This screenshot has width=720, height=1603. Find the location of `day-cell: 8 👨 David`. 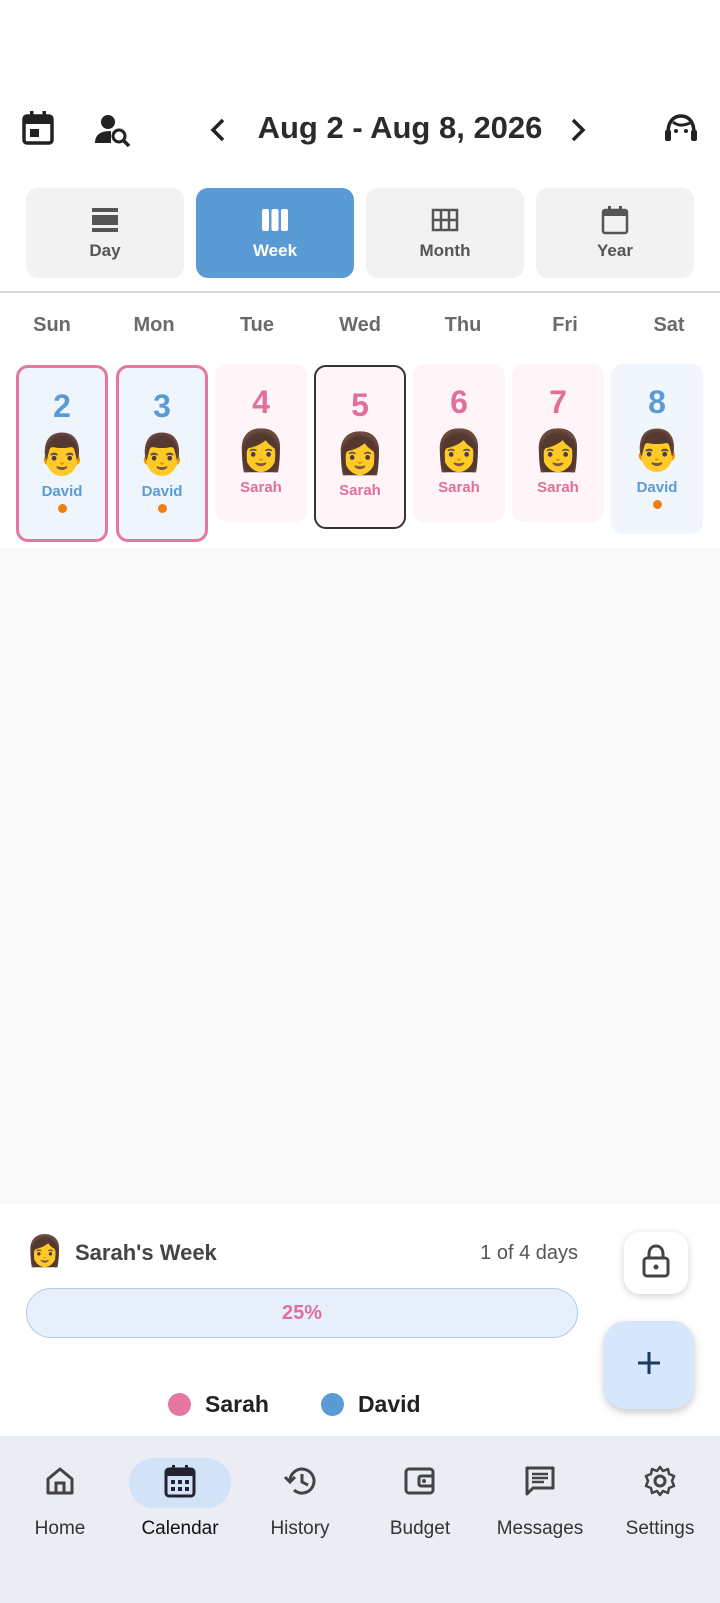

day-cell: 8 👨 David is located at coordinates (657, 449).